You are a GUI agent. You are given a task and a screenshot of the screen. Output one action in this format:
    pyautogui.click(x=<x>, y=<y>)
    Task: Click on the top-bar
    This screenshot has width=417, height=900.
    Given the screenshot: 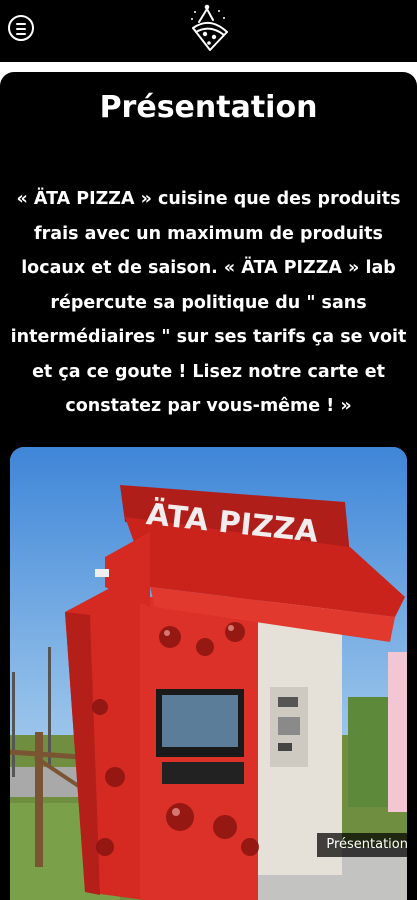 What is the action you would take?
    pyautogui.click(x=208, y=31)
    